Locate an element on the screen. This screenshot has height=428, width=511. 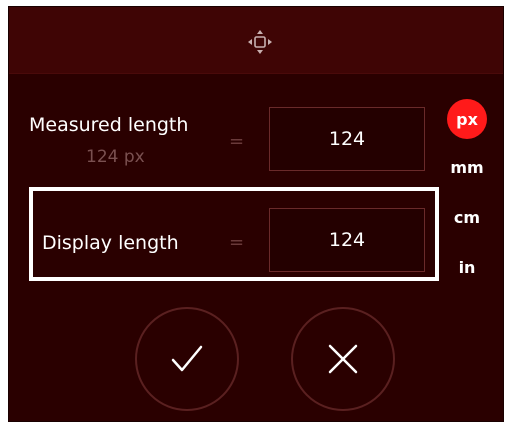
measured-length-label: Measured length is located at coordinates (109, 125).